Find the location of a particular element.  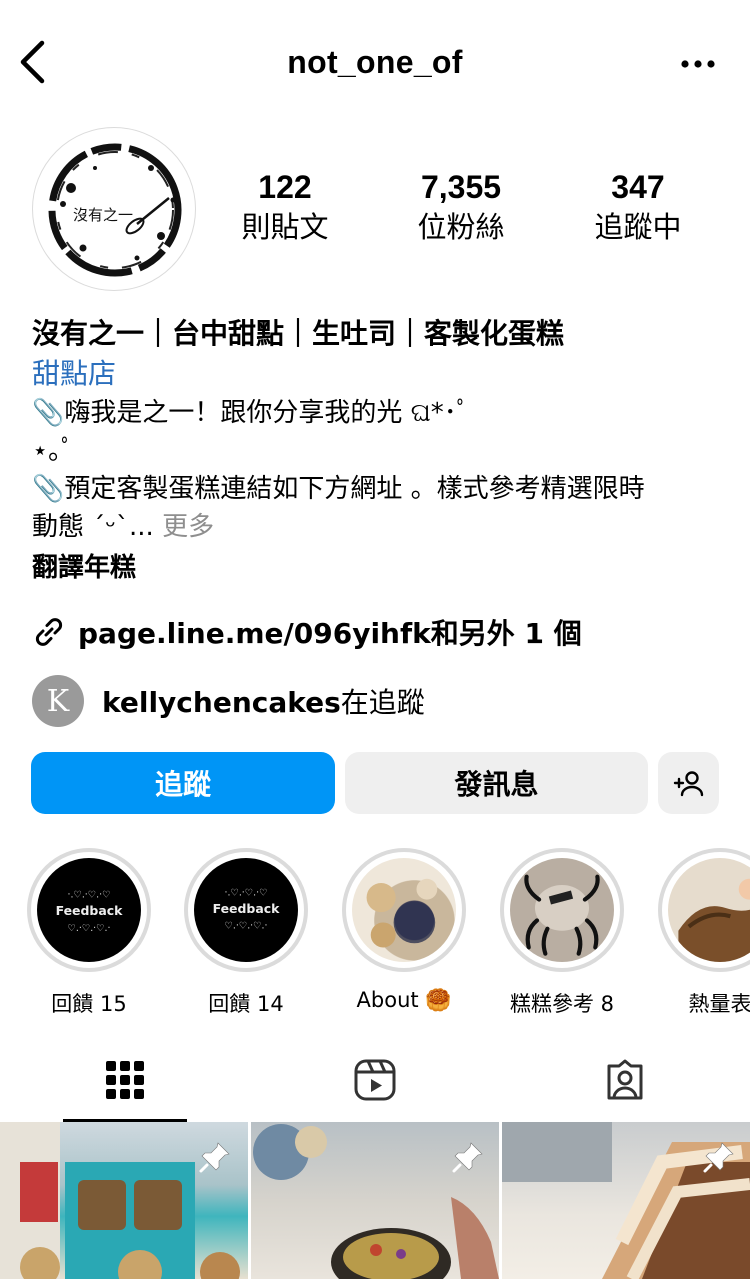

add-user-icon is located at coordinates (688, 784).